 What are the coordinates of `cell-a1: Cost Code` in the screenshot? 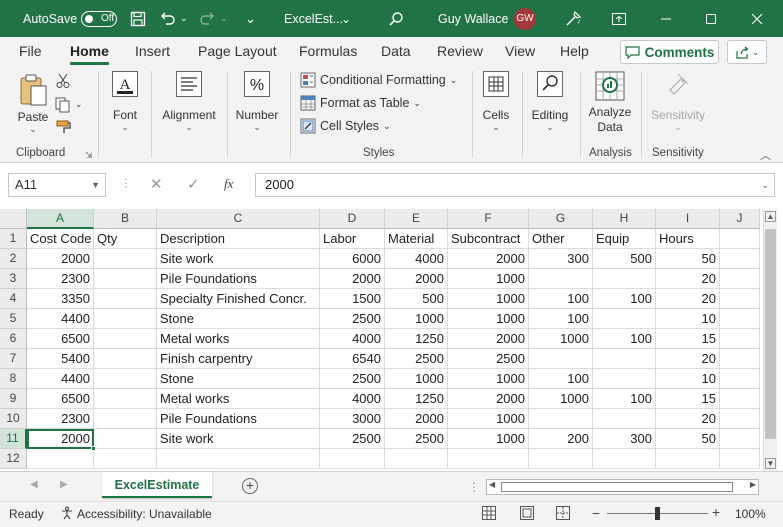 It's located at (60, 239).